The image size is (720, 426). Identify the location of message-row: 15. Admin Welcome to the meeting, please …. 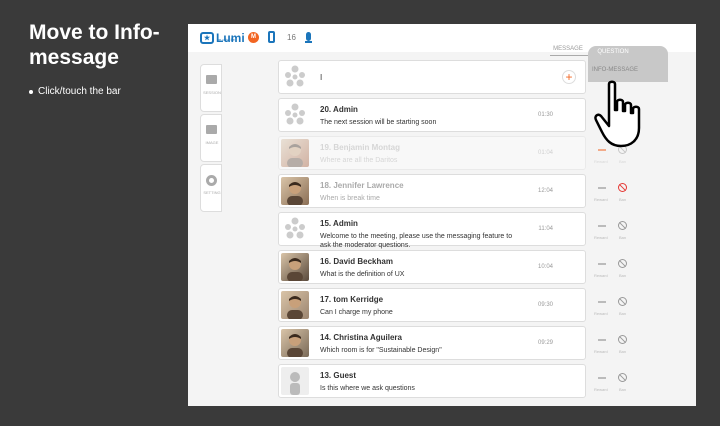
(432, 230).